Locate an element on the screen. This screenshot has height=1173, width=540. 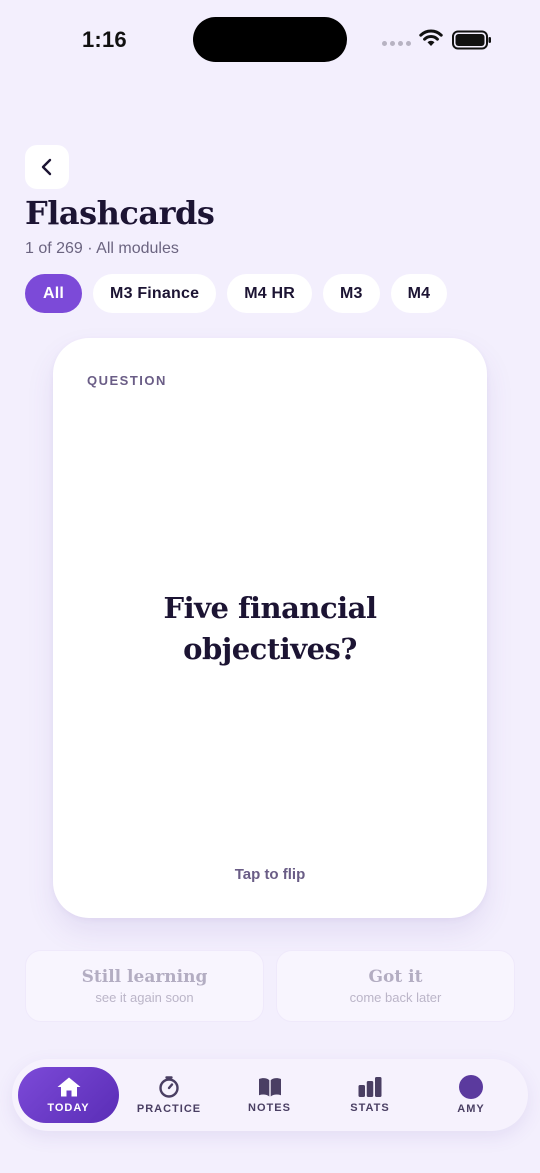
got-it-subtitle: come back later is located at coordinates (395, 997).